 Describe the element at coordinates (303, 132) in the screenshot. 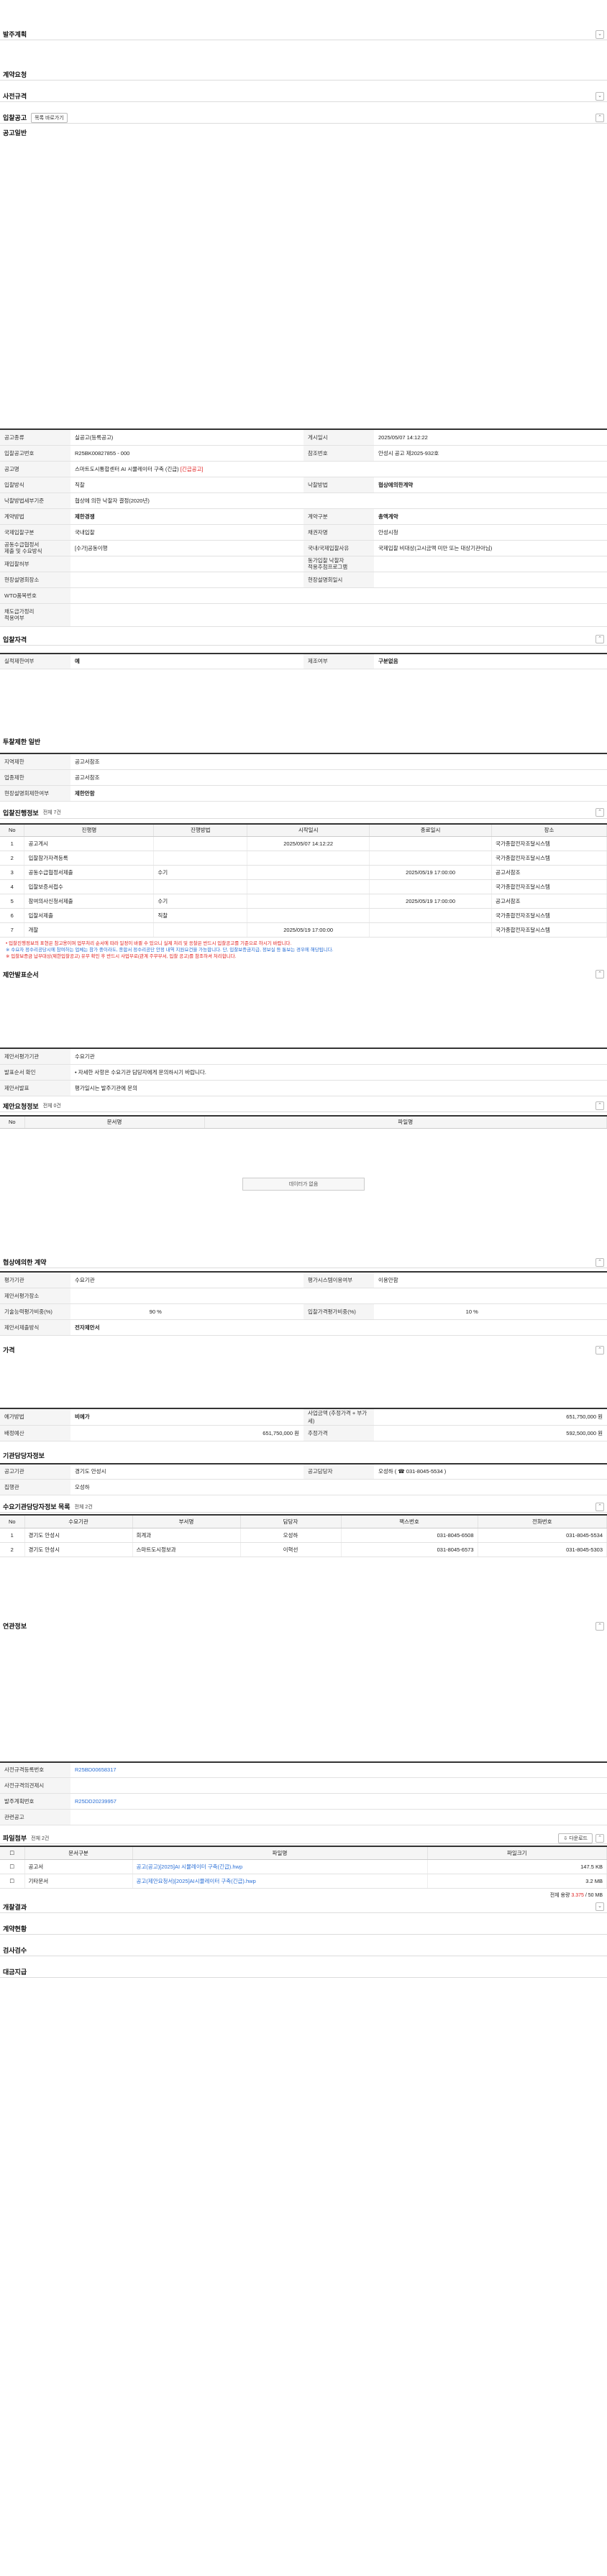

I see `section-notice-general: 공고일반` at that location.